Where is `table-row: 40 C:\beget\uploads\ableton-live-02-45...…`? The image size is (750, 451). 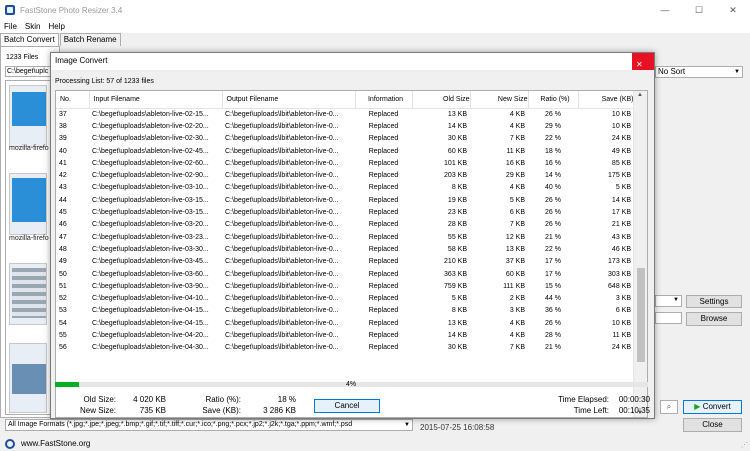 table-row: 40 C:\beget\uploads\ableton-live-02-45...… is located at coordinates (345, 151).